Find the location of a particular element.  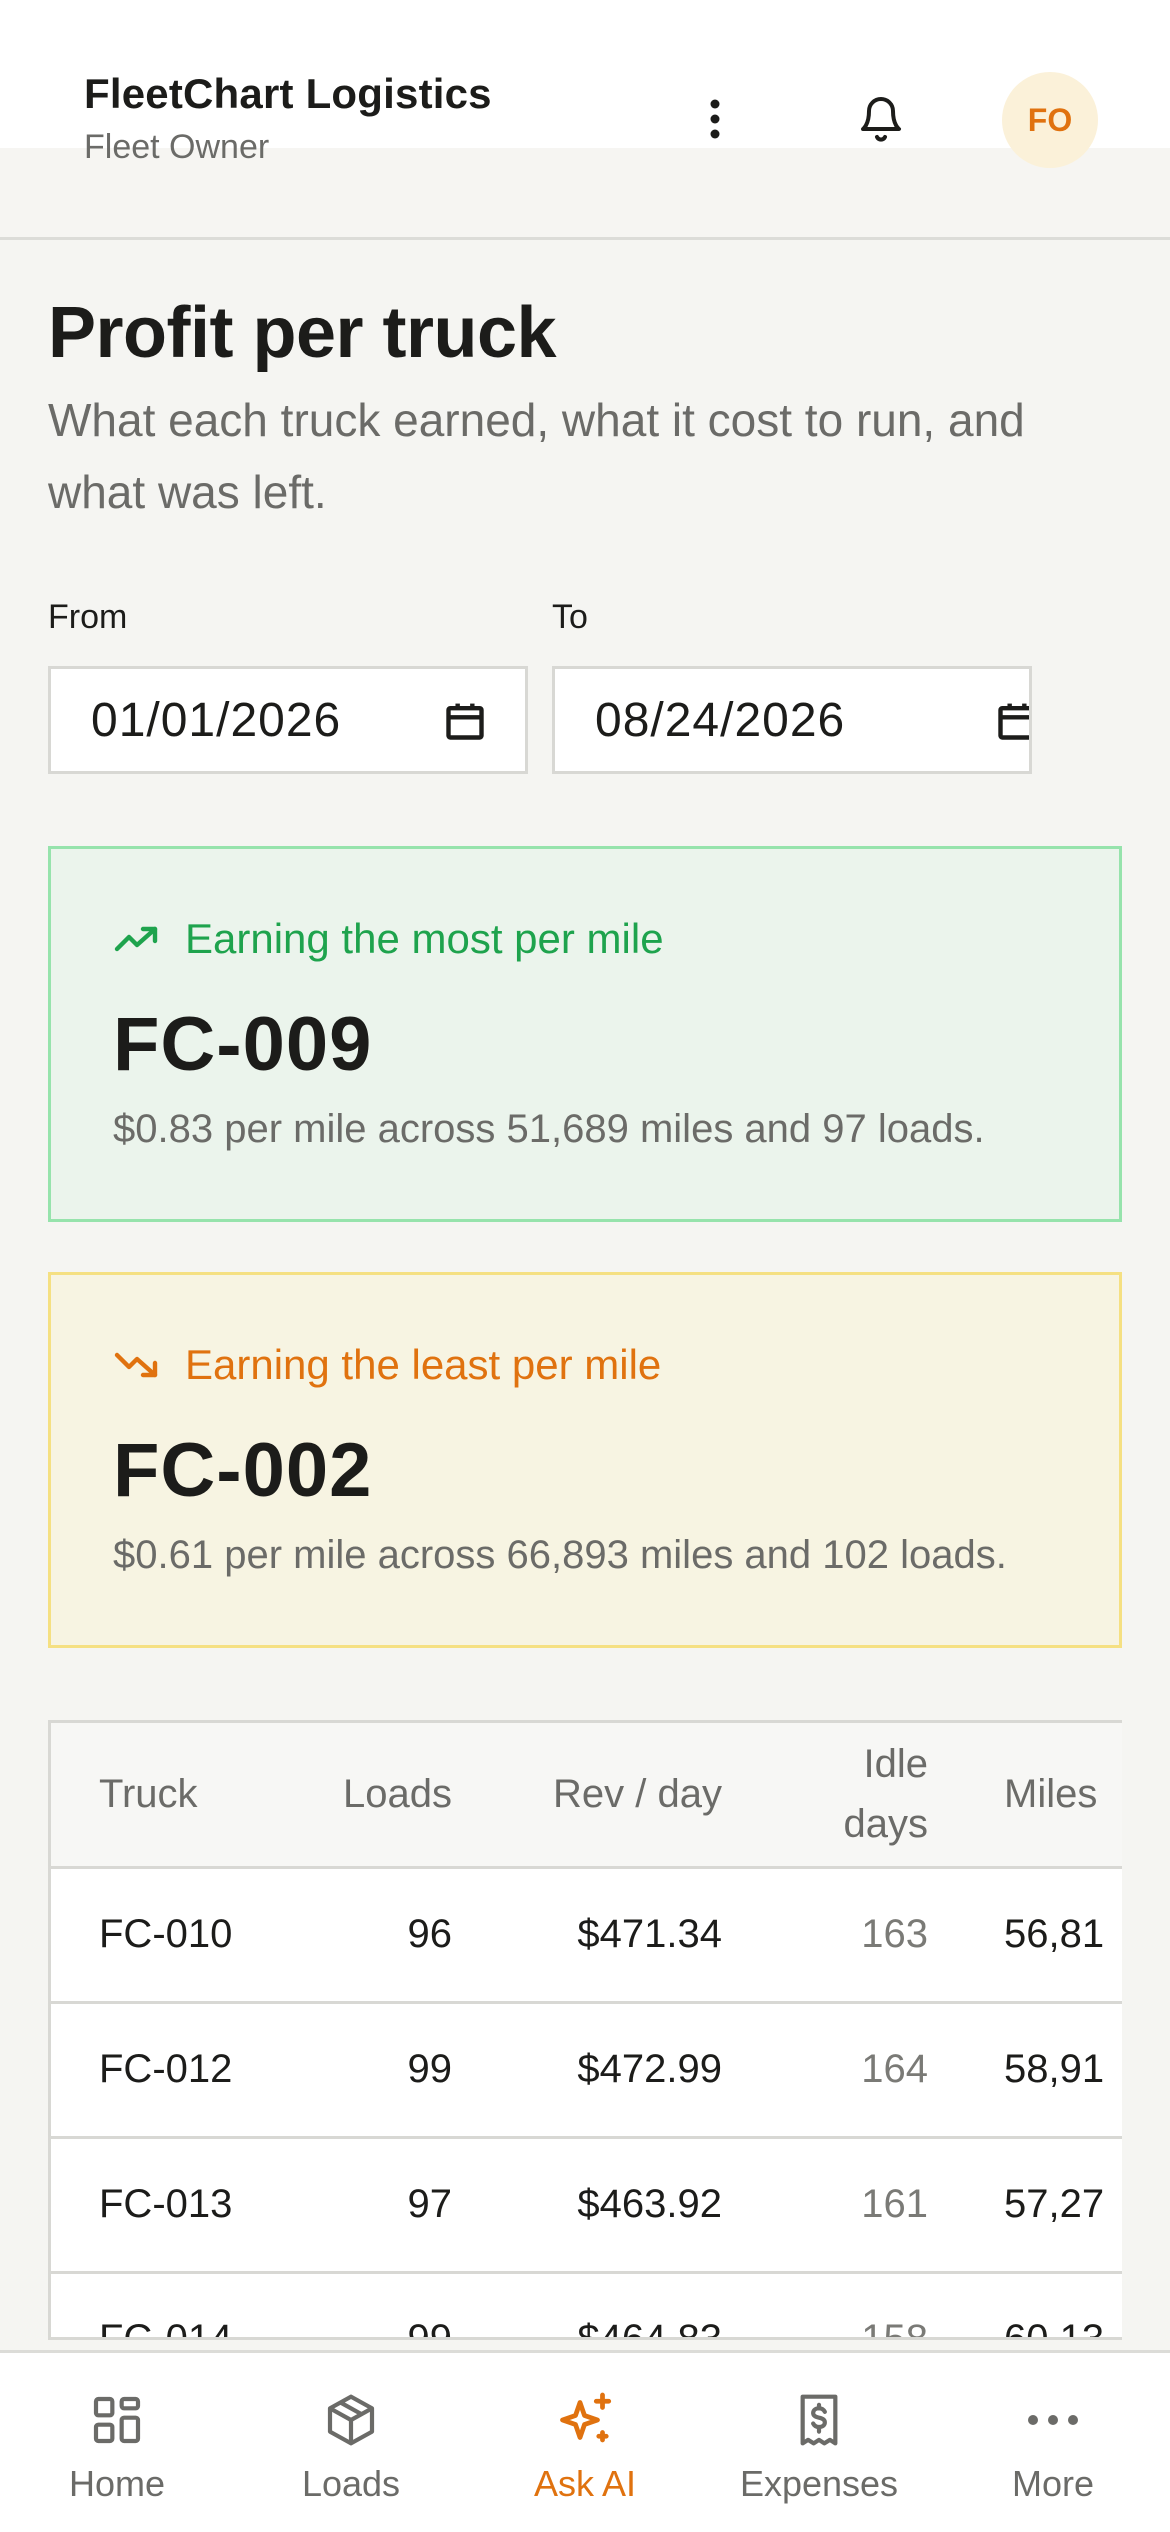

bell-icon is located at coordinates (881, 119).